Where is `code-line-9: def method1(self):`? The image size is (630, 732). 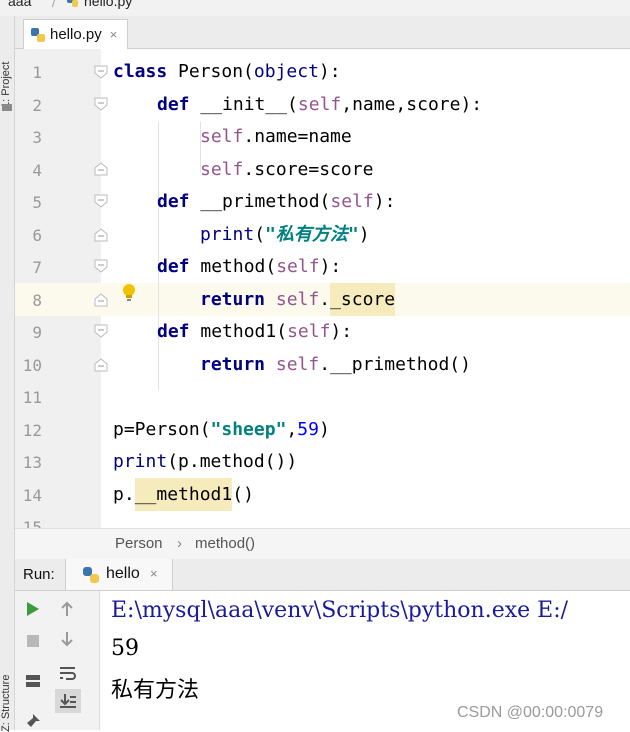
code-line-9: def method1(self): is located at coordinates (254, 332).